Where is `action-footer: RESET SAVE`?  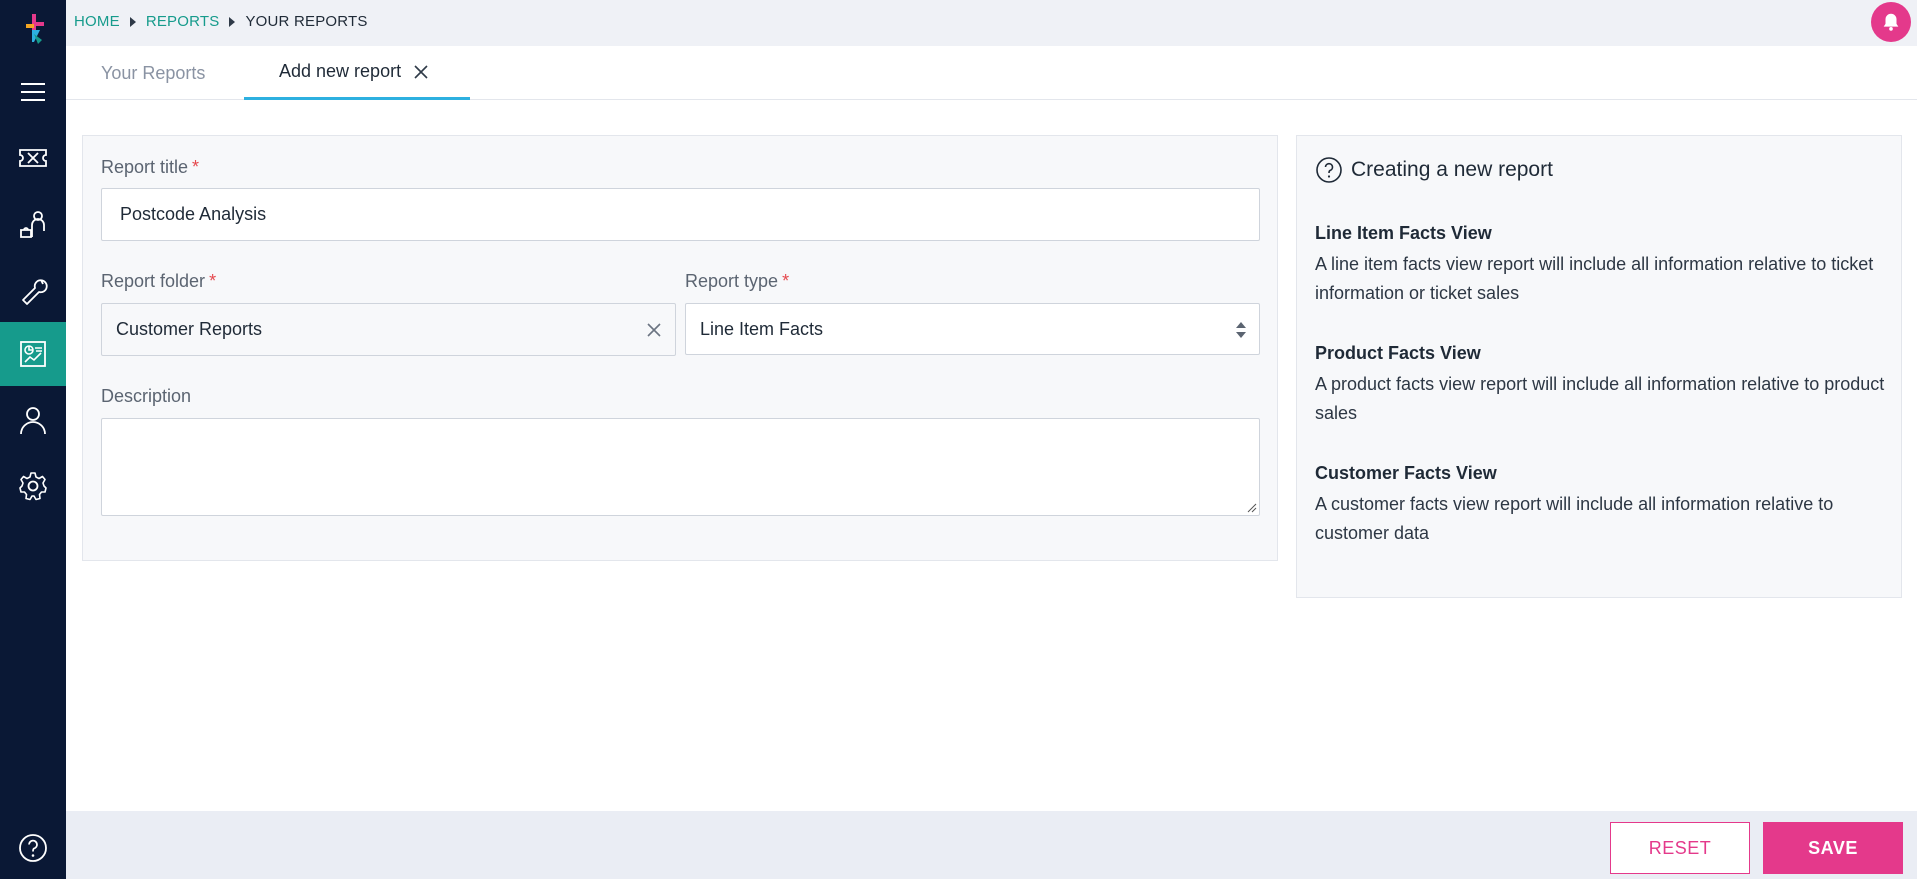 action-footer: RESET SAVE is located at coordinates (991, 845).